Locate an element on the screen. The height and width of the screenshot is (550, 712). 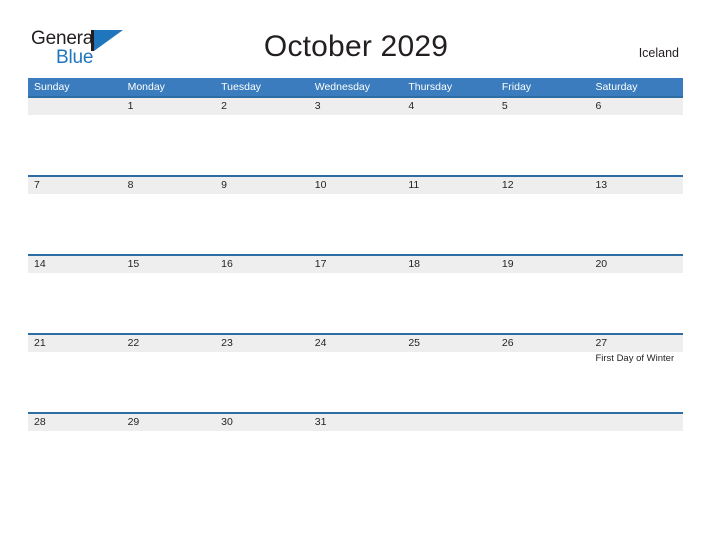
calendar-day-number: 7 is located at coordinates (37, 185).